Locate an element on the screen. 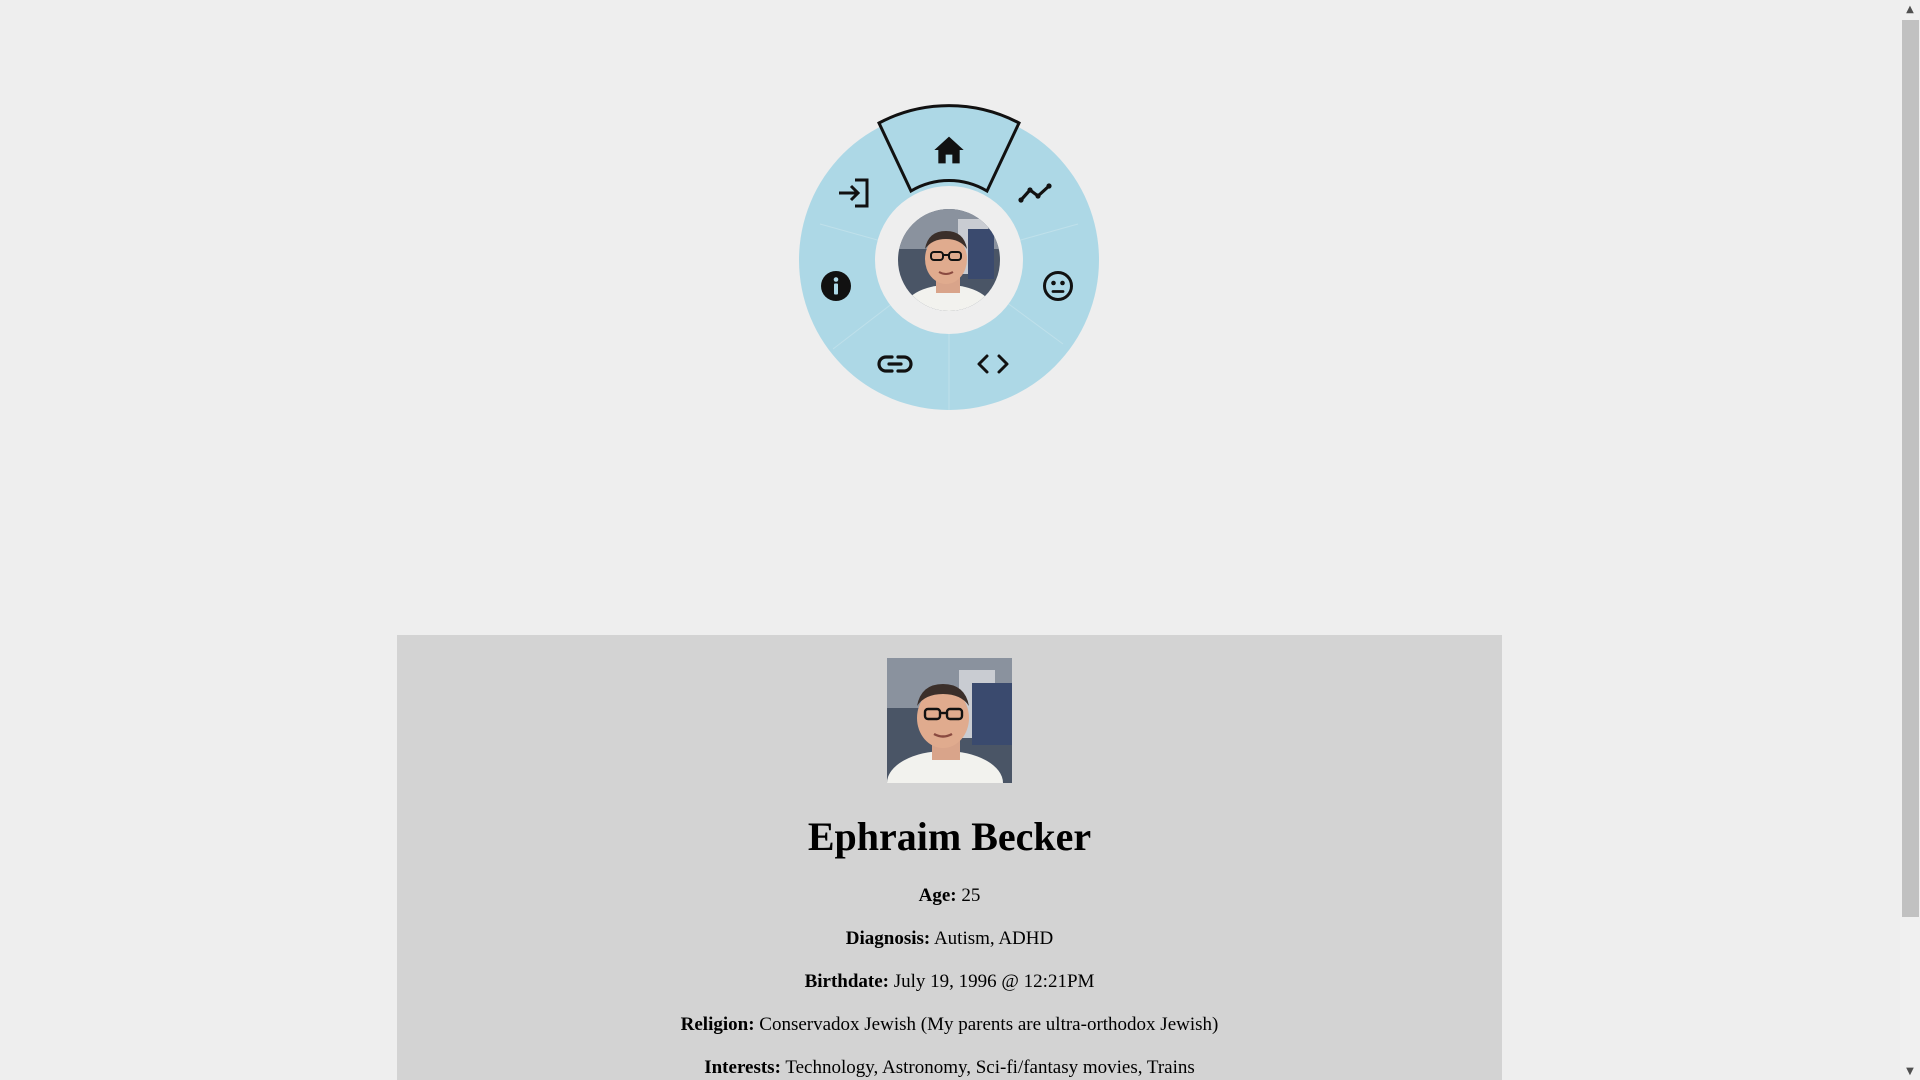 The image size is (1920, 1080). menu-item-links is located at coordinates (895, 364).